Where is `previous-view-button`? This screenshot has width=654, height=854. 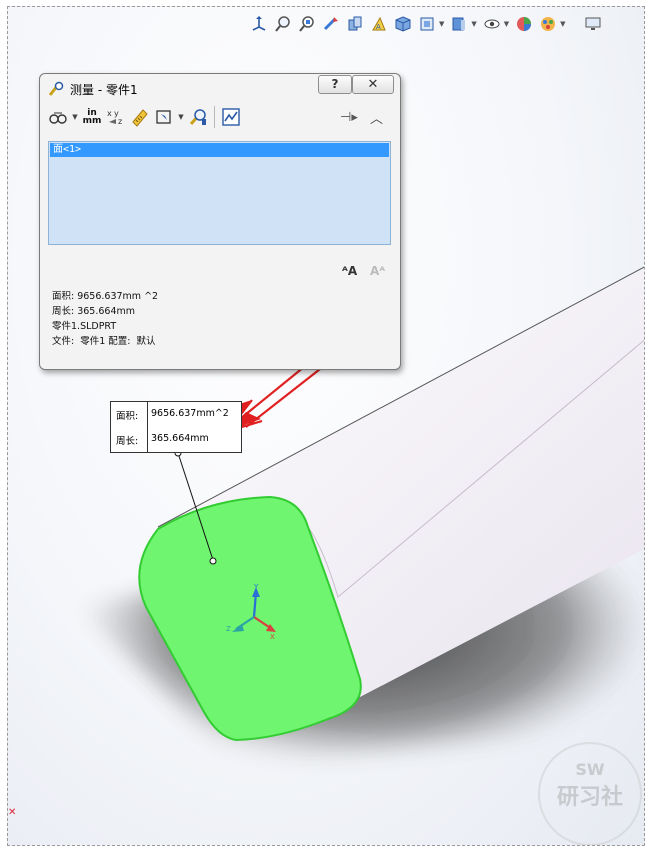
previous-view-button is located at coordinates (331, 24).